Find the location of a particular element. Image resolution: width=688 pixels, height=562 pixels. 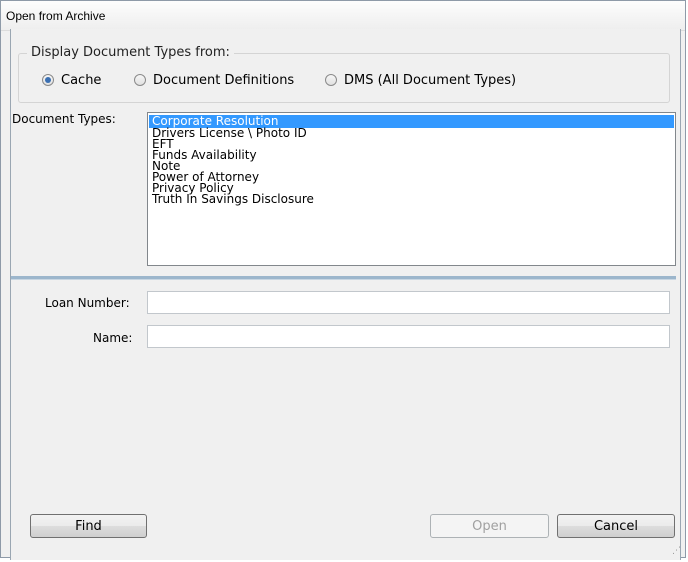

list-item: Drivers License \ Photo ID is located at coordinates (411, 133).